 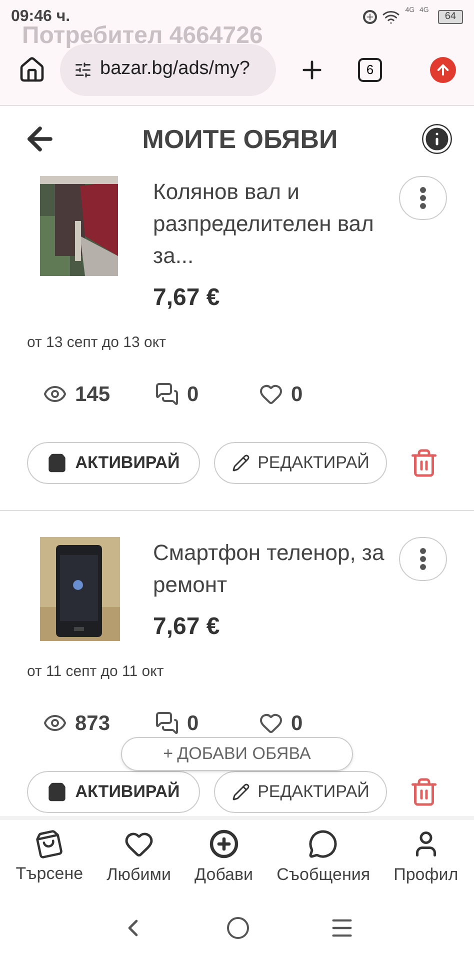 What do you see at coordinates (96, 672) in the screenshot?
I see `ad-period: от 11 септ до 11 окт` at bounding box center [96, 672].